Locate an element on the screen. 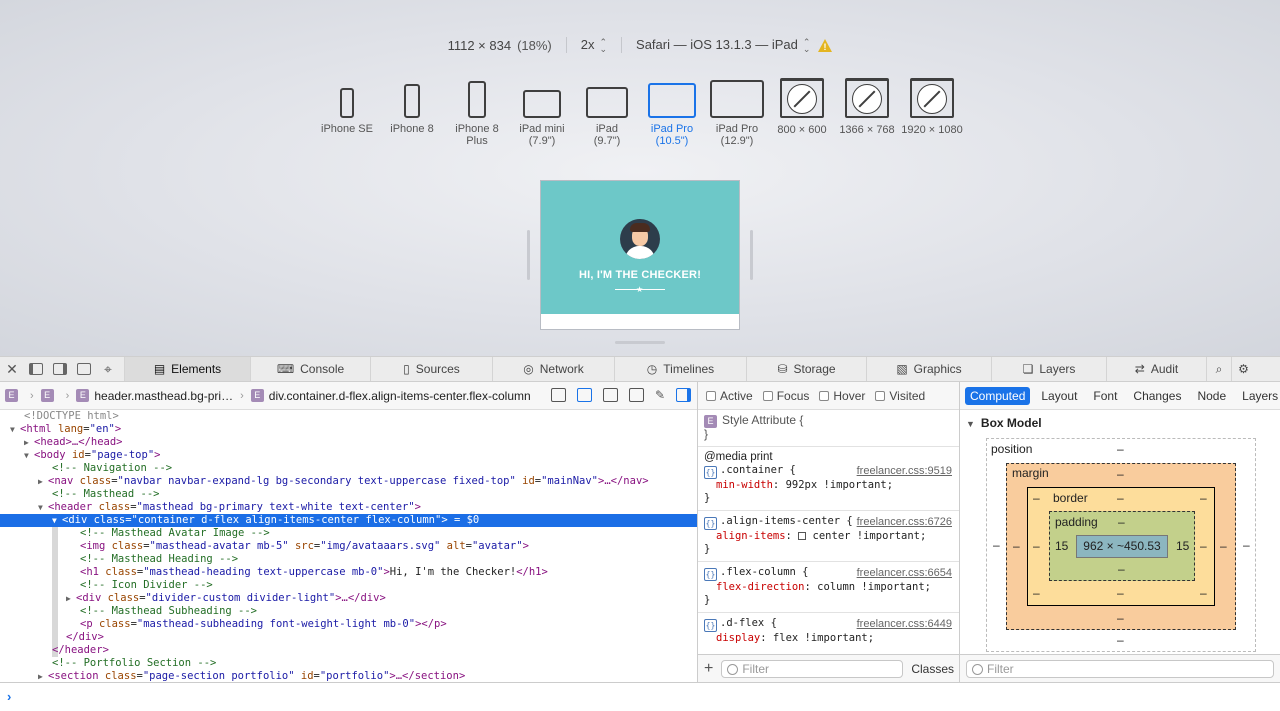 The width and height of the screenshot is (1280, 711). grid-icon is located at coordinates (636, 395).